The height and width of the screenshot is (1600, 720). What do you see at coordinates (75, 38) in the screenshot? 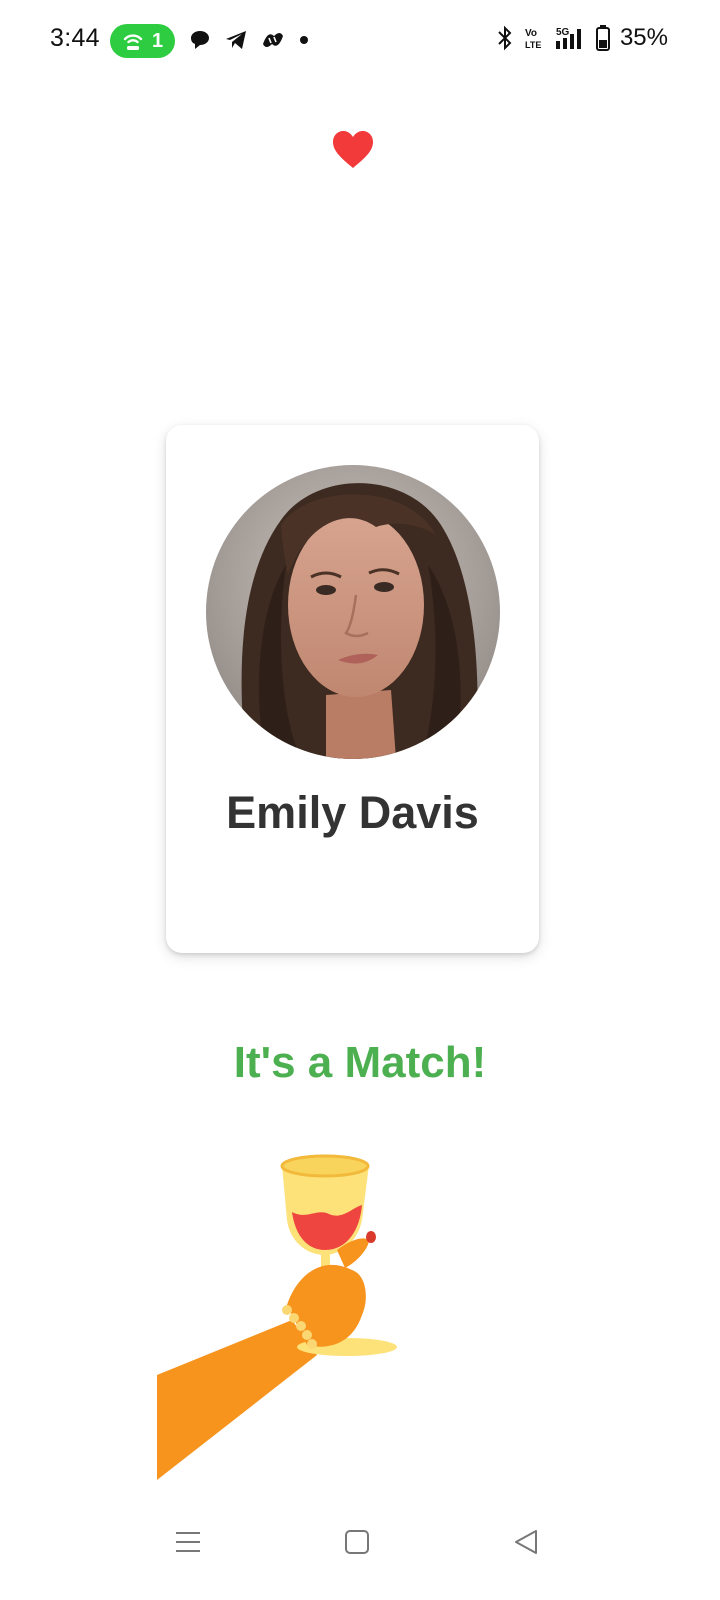
I see `status-time: 3:44` at bounding box center [75, 38].